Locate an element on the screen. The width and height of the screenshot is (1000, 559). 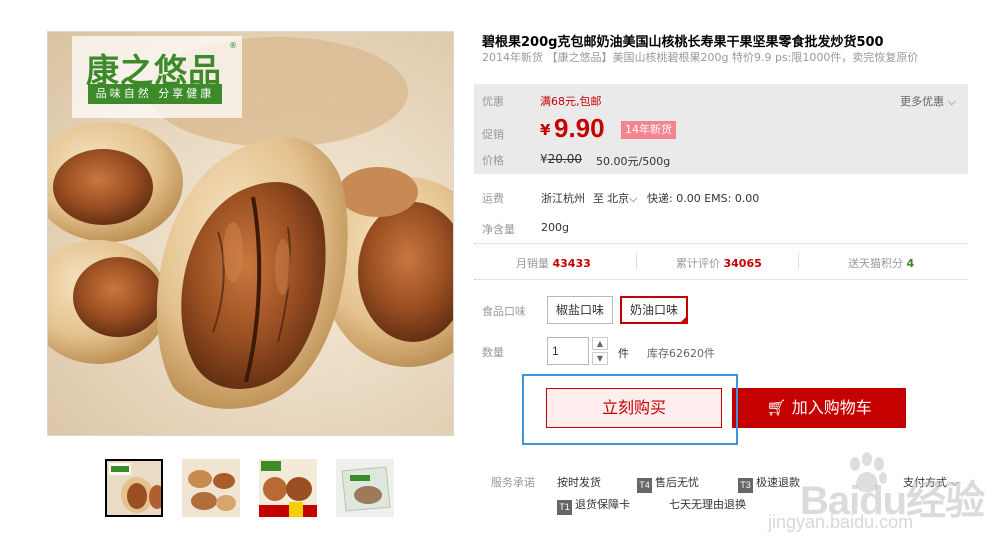
monthly-sales-label: 月销量 is located at coordinates (532, 263).